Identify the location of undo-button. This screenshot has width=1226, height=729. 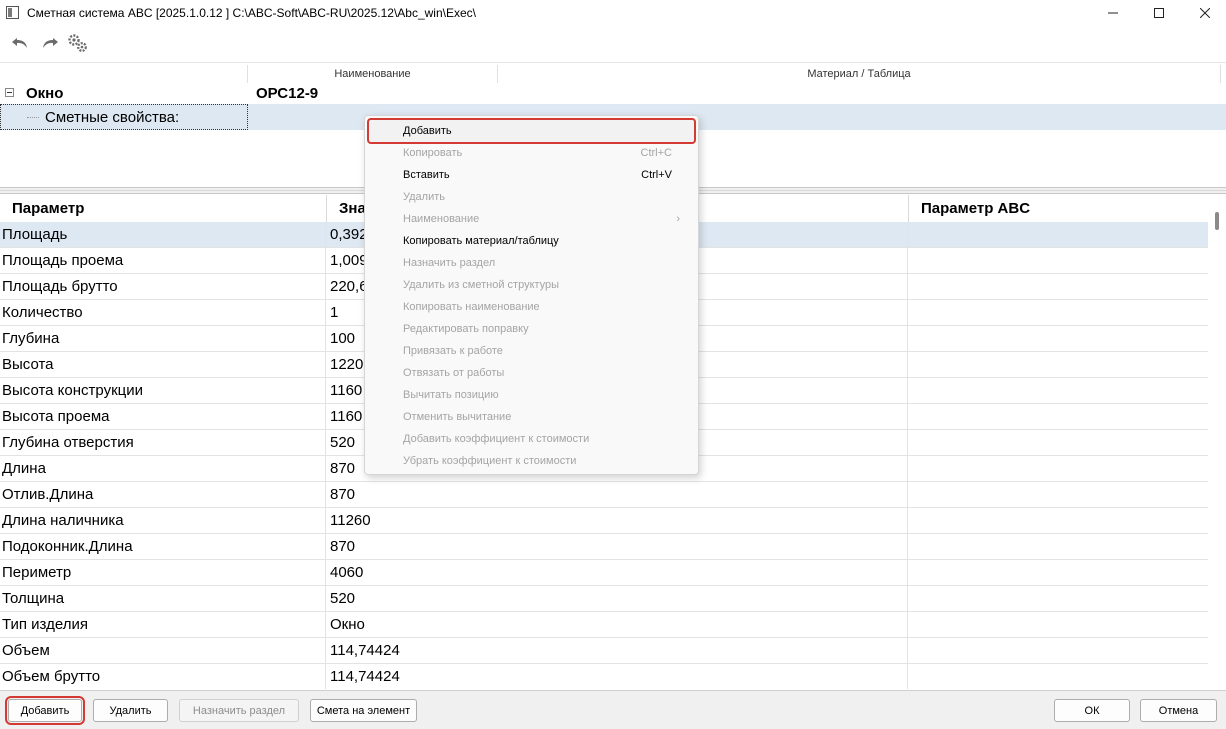
(20, 43).